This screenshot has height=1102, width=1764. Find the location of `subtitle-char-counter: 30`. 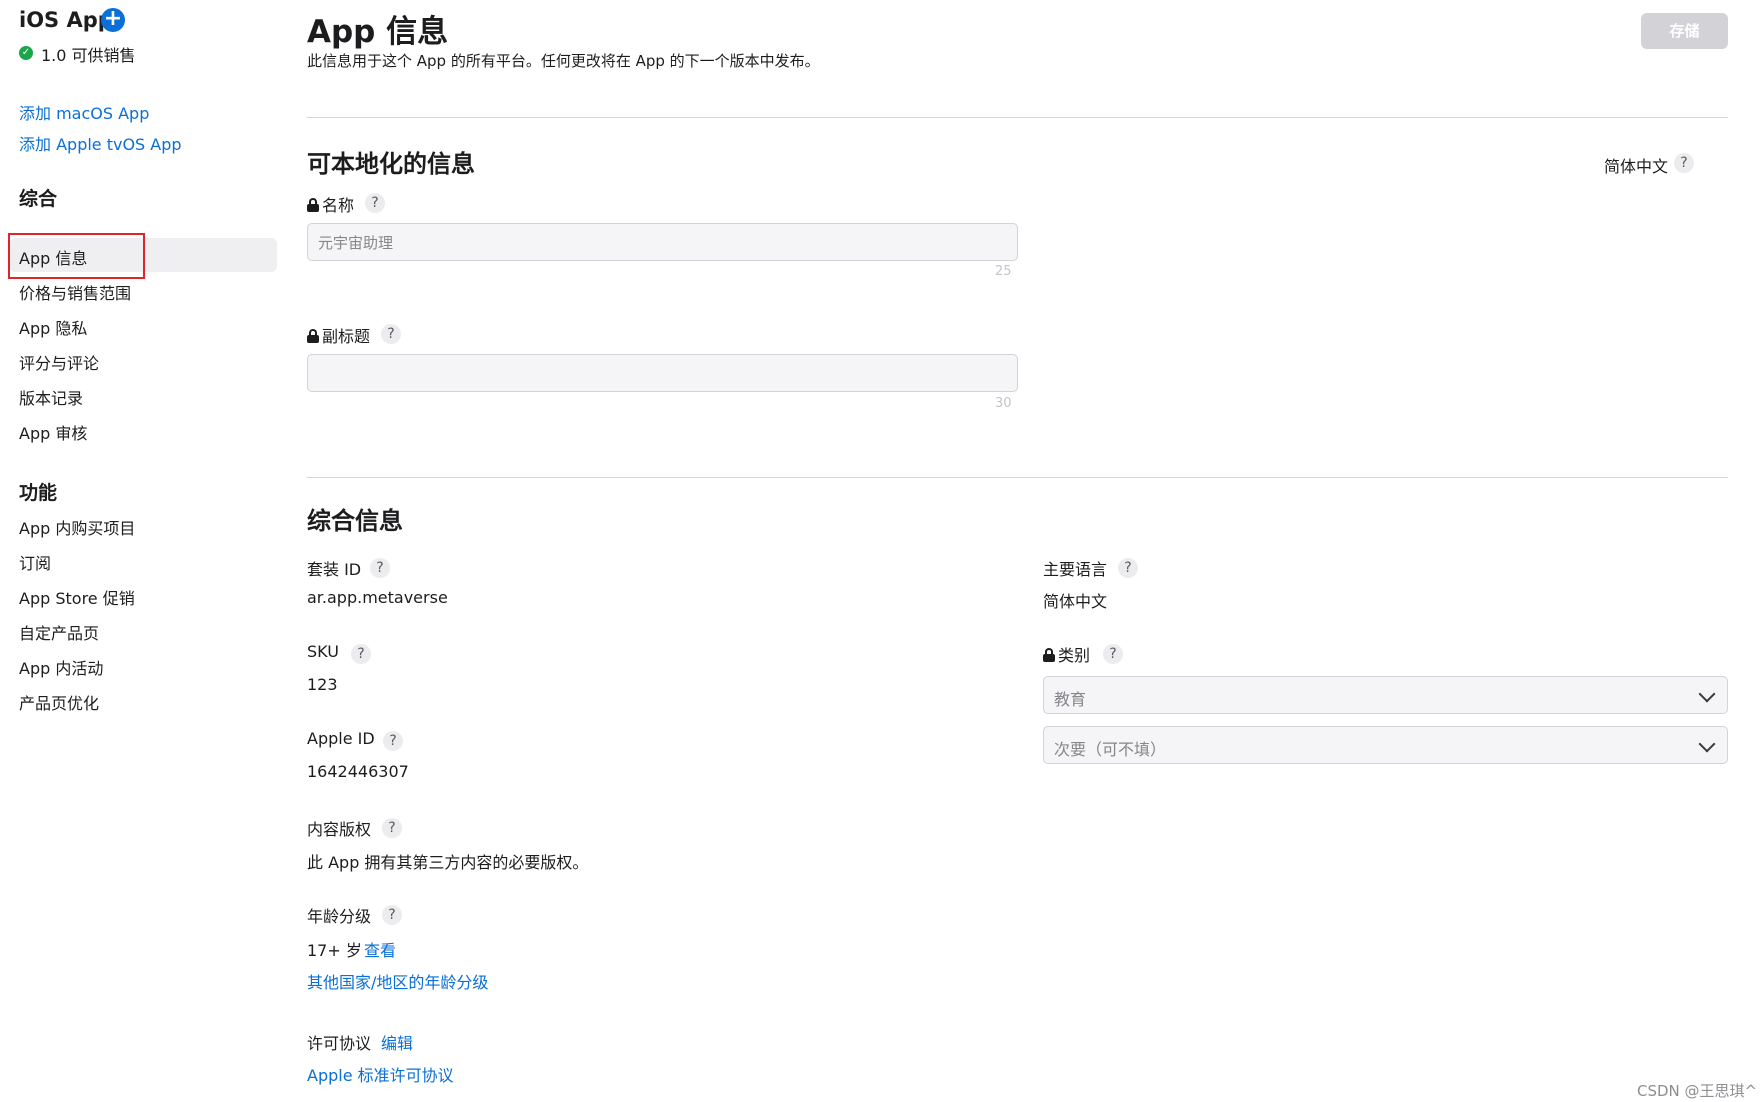

subtitle-char-counter: 30 is located at coordinates (1003, 403).